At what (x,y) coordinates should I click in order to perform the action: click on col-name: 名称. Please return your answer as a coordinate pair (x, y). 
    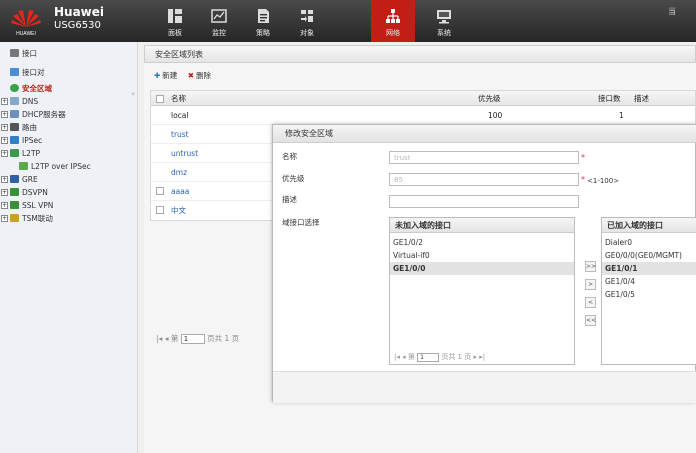
    Looking at the image, I should click on (178, 98).